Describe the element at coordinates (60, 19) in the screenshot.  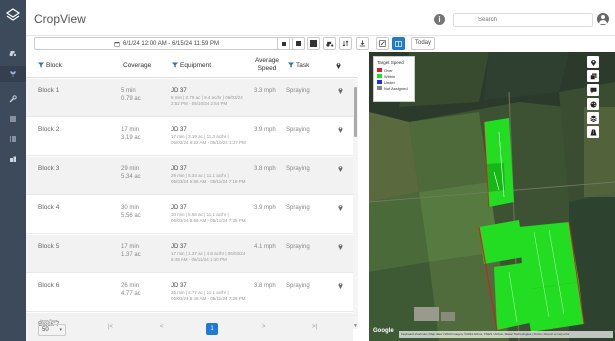
I see `app-title: CropView` at that location.